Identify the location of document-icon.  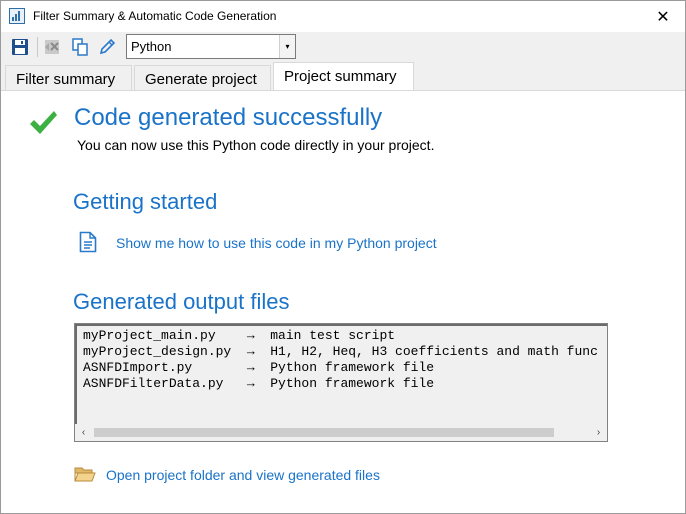
(88, 242).